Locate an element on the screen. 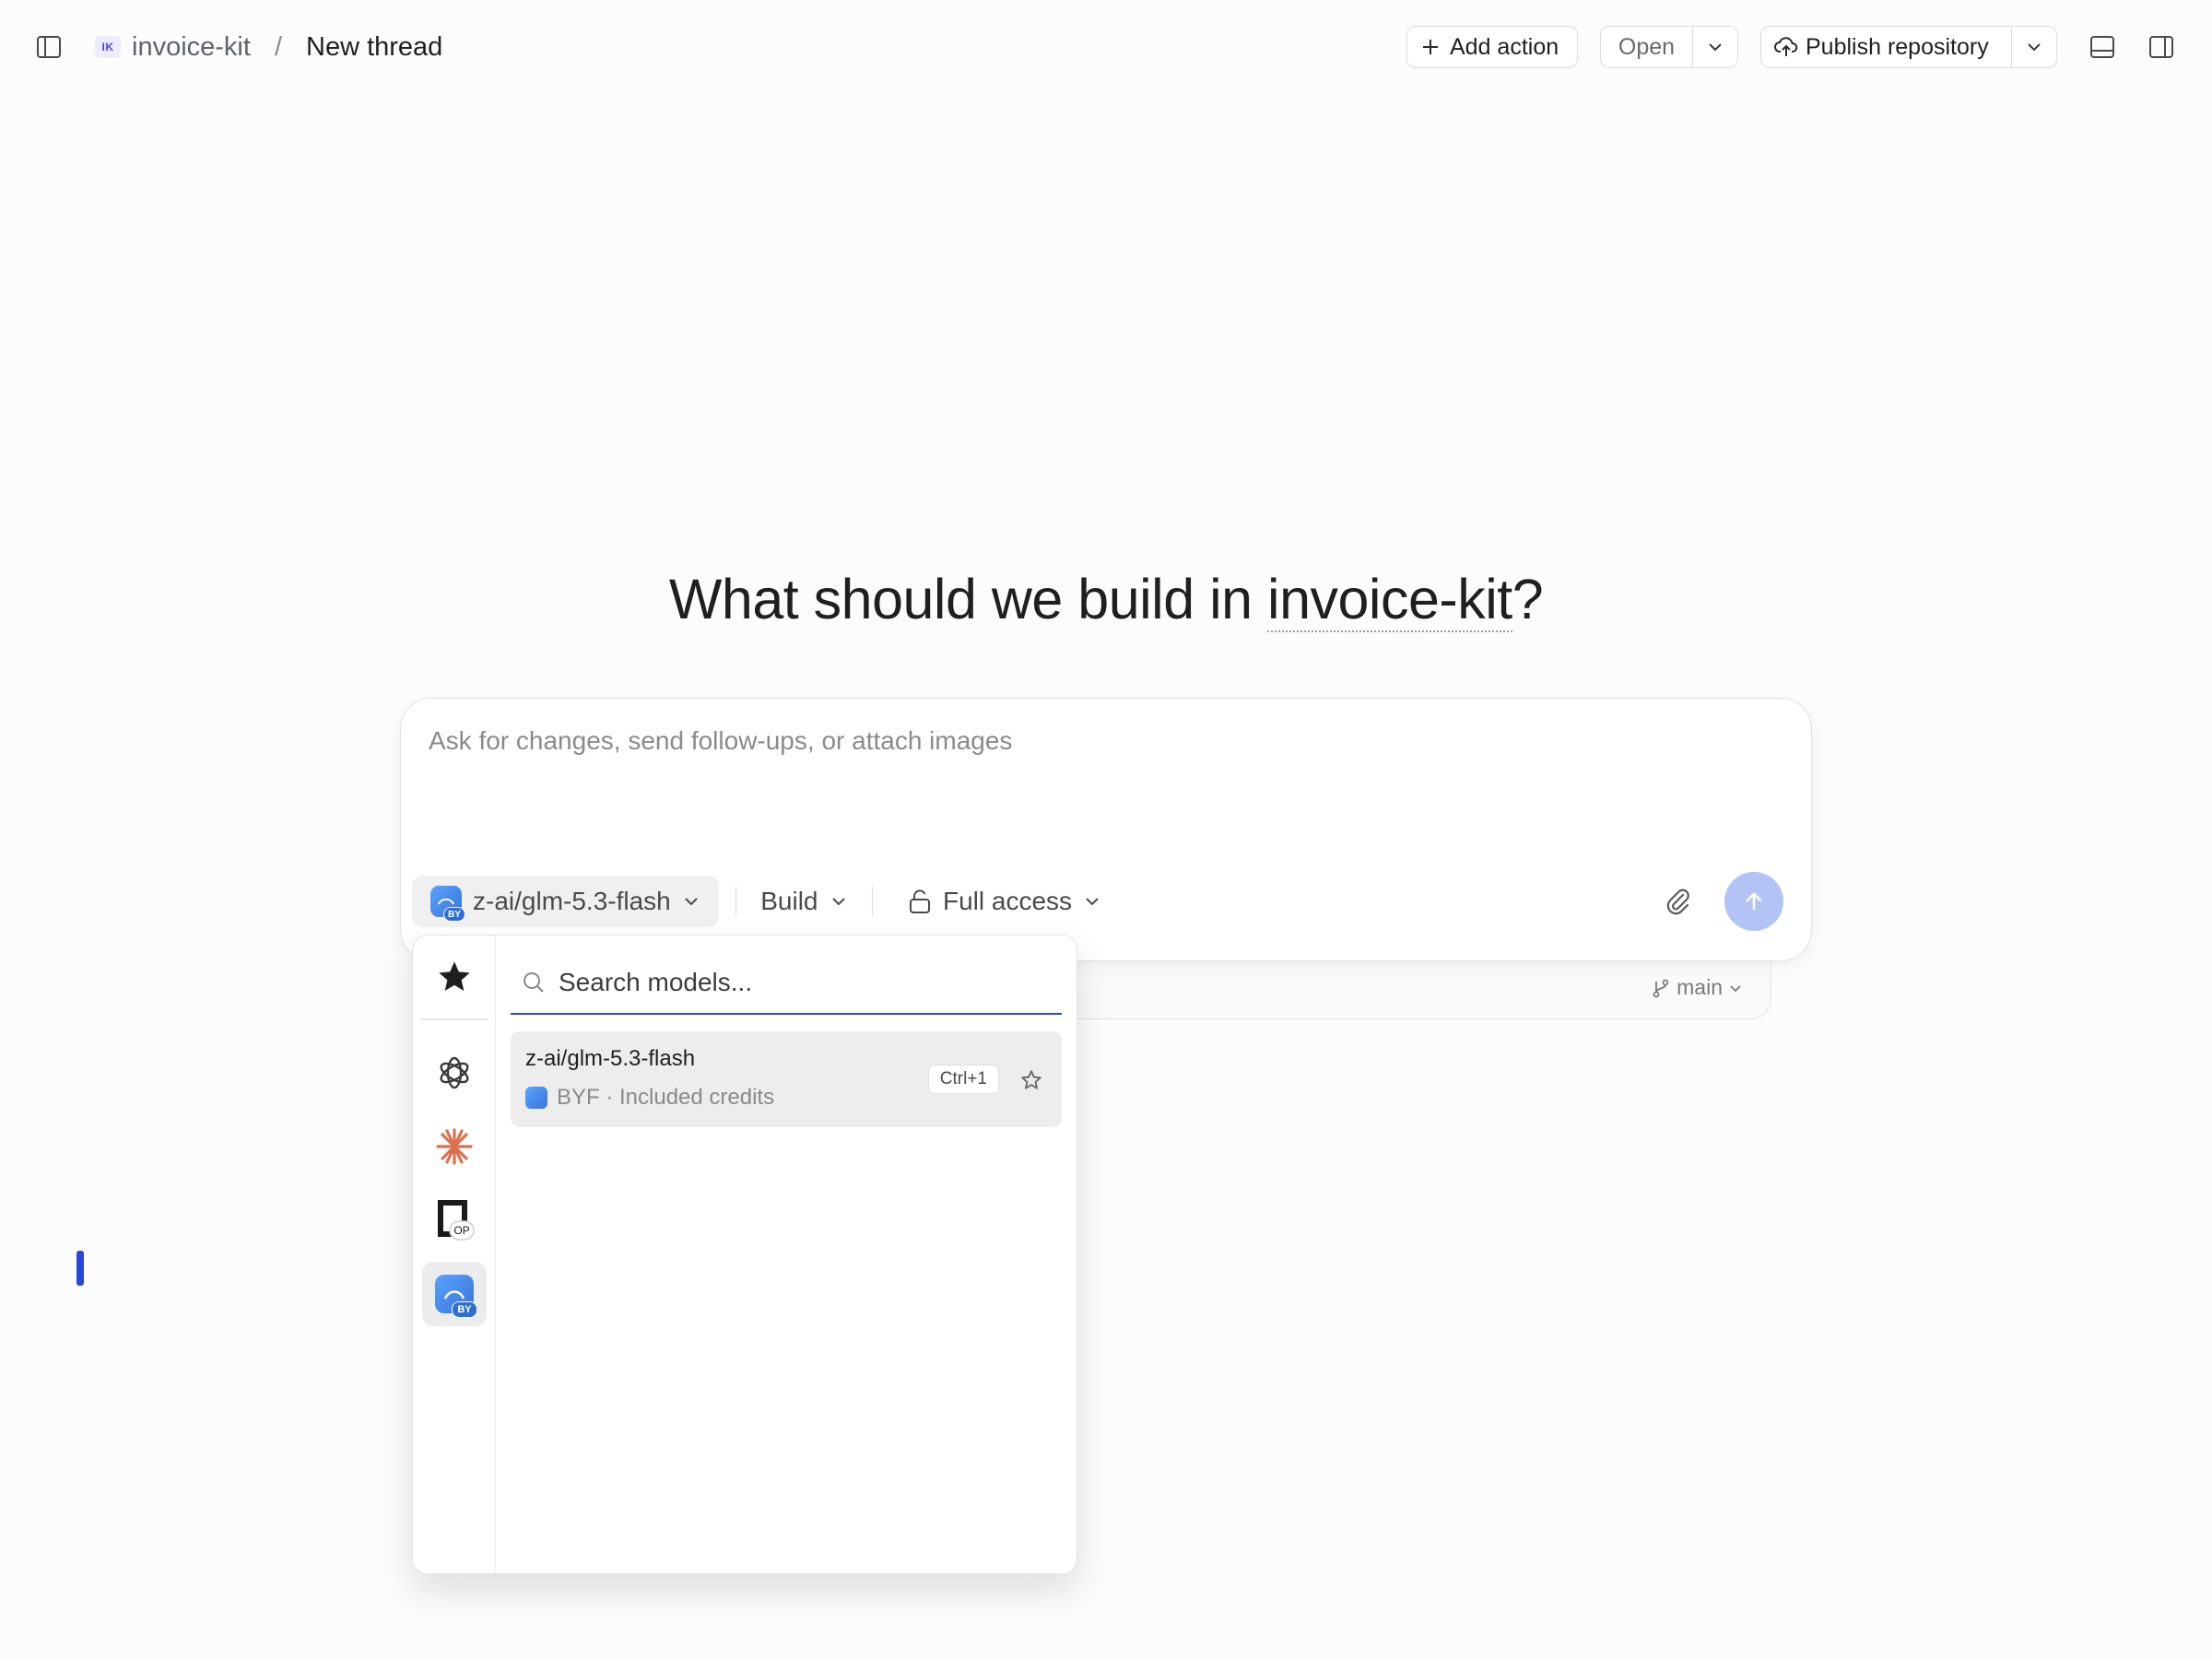 This screenshot has width=2212, height=1659. lock-open-icon is located at coordinates (920, 901).